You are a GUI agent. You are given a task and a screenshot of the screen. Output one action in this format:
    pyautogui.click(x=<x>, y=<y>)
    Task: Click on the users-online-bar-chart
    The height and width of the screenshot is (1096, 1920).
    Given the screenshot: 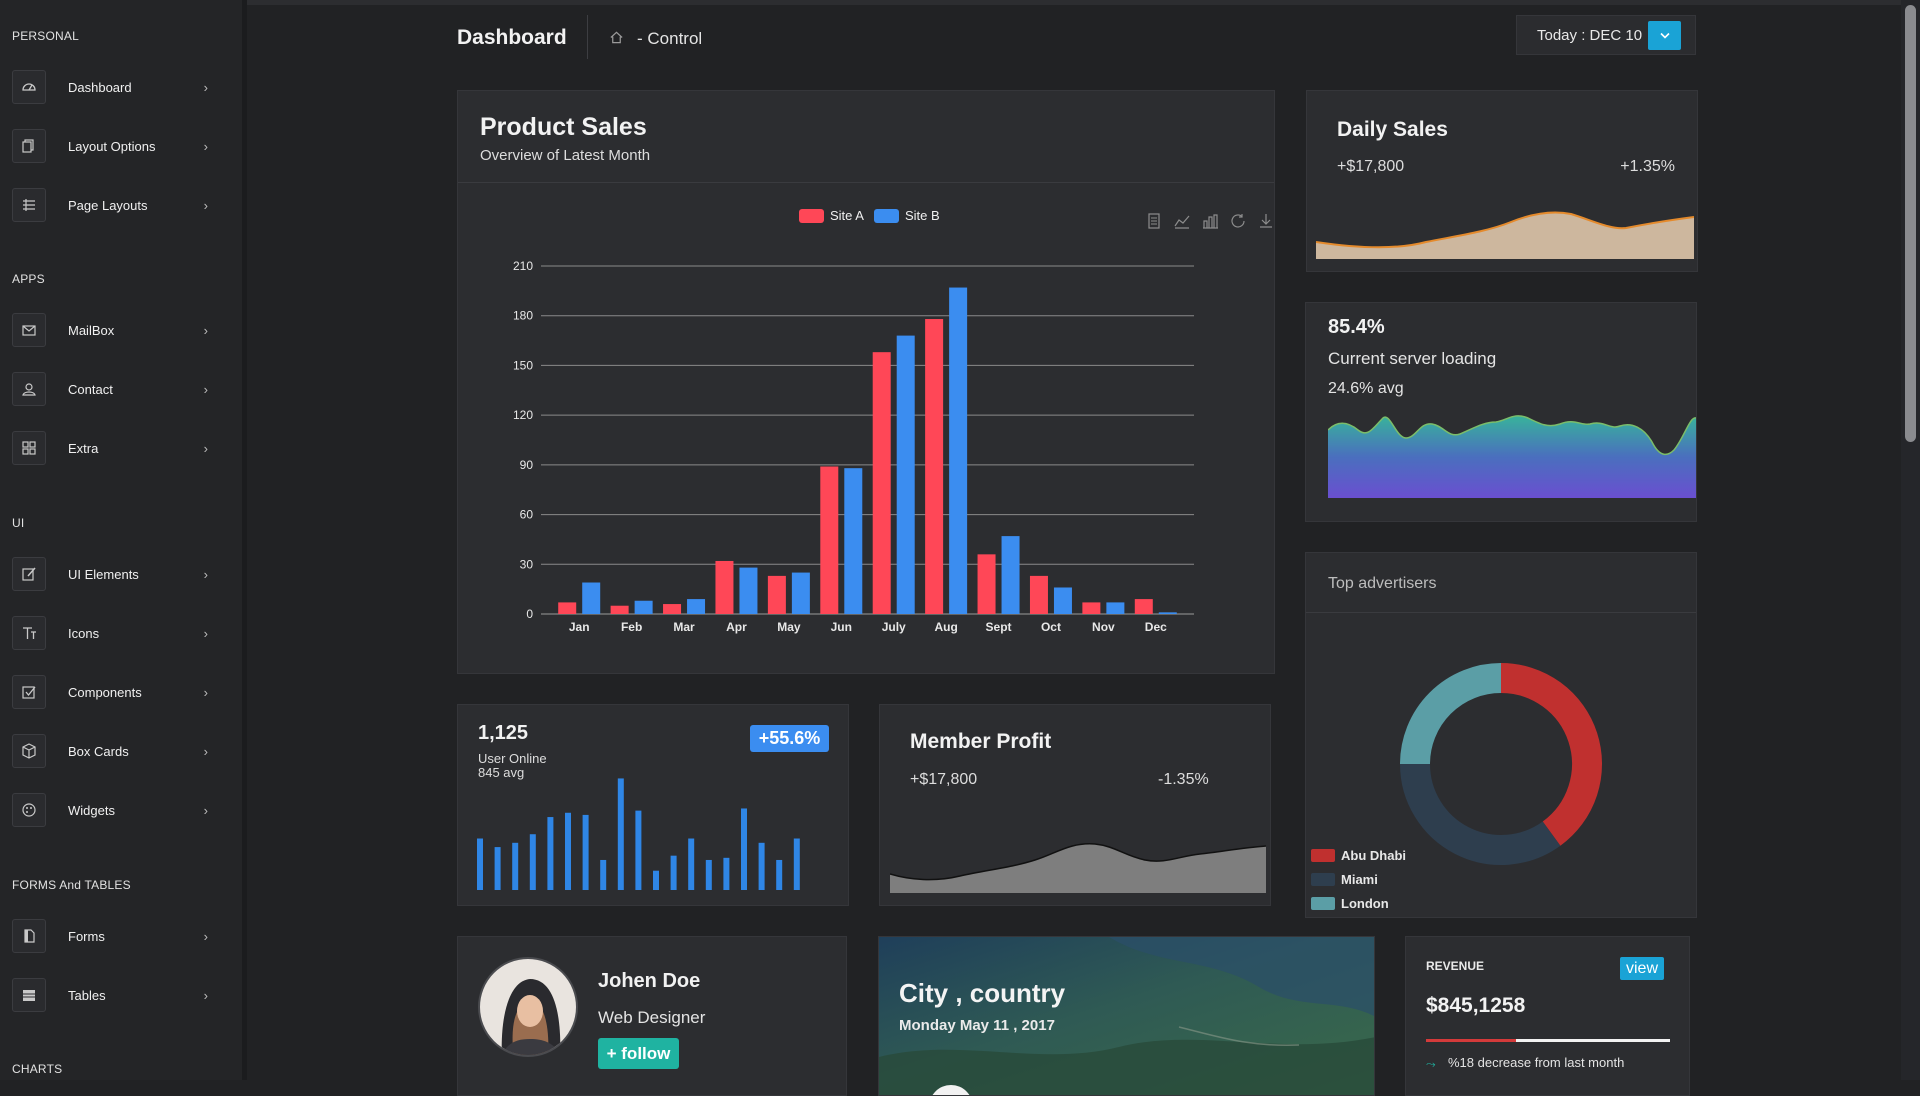 What is the action you would take?
    pyautogui.click(x=638, y=834)
    